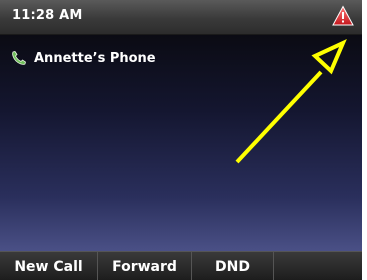 This screenshot has width=367, height=280. What do you see at coordinates (318, 266) in the screenshot?
I see `empty-softkey` at bounding box center [318, 266].